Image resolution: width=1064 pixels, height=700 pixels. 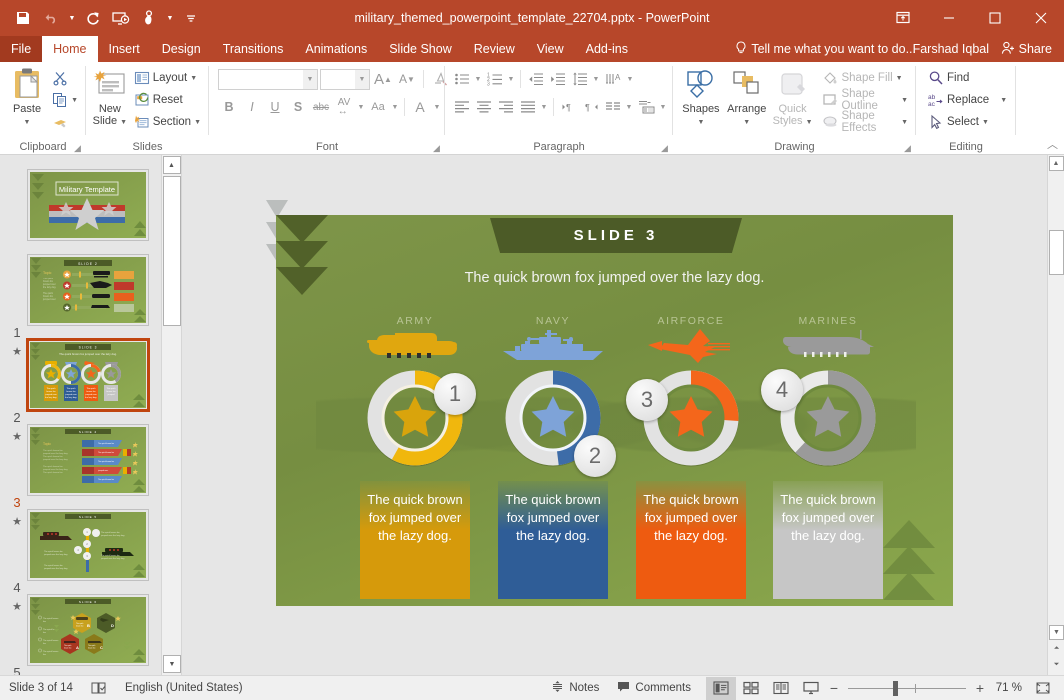 I want to click on spellcheck-icon, so click(x=99, y=688).